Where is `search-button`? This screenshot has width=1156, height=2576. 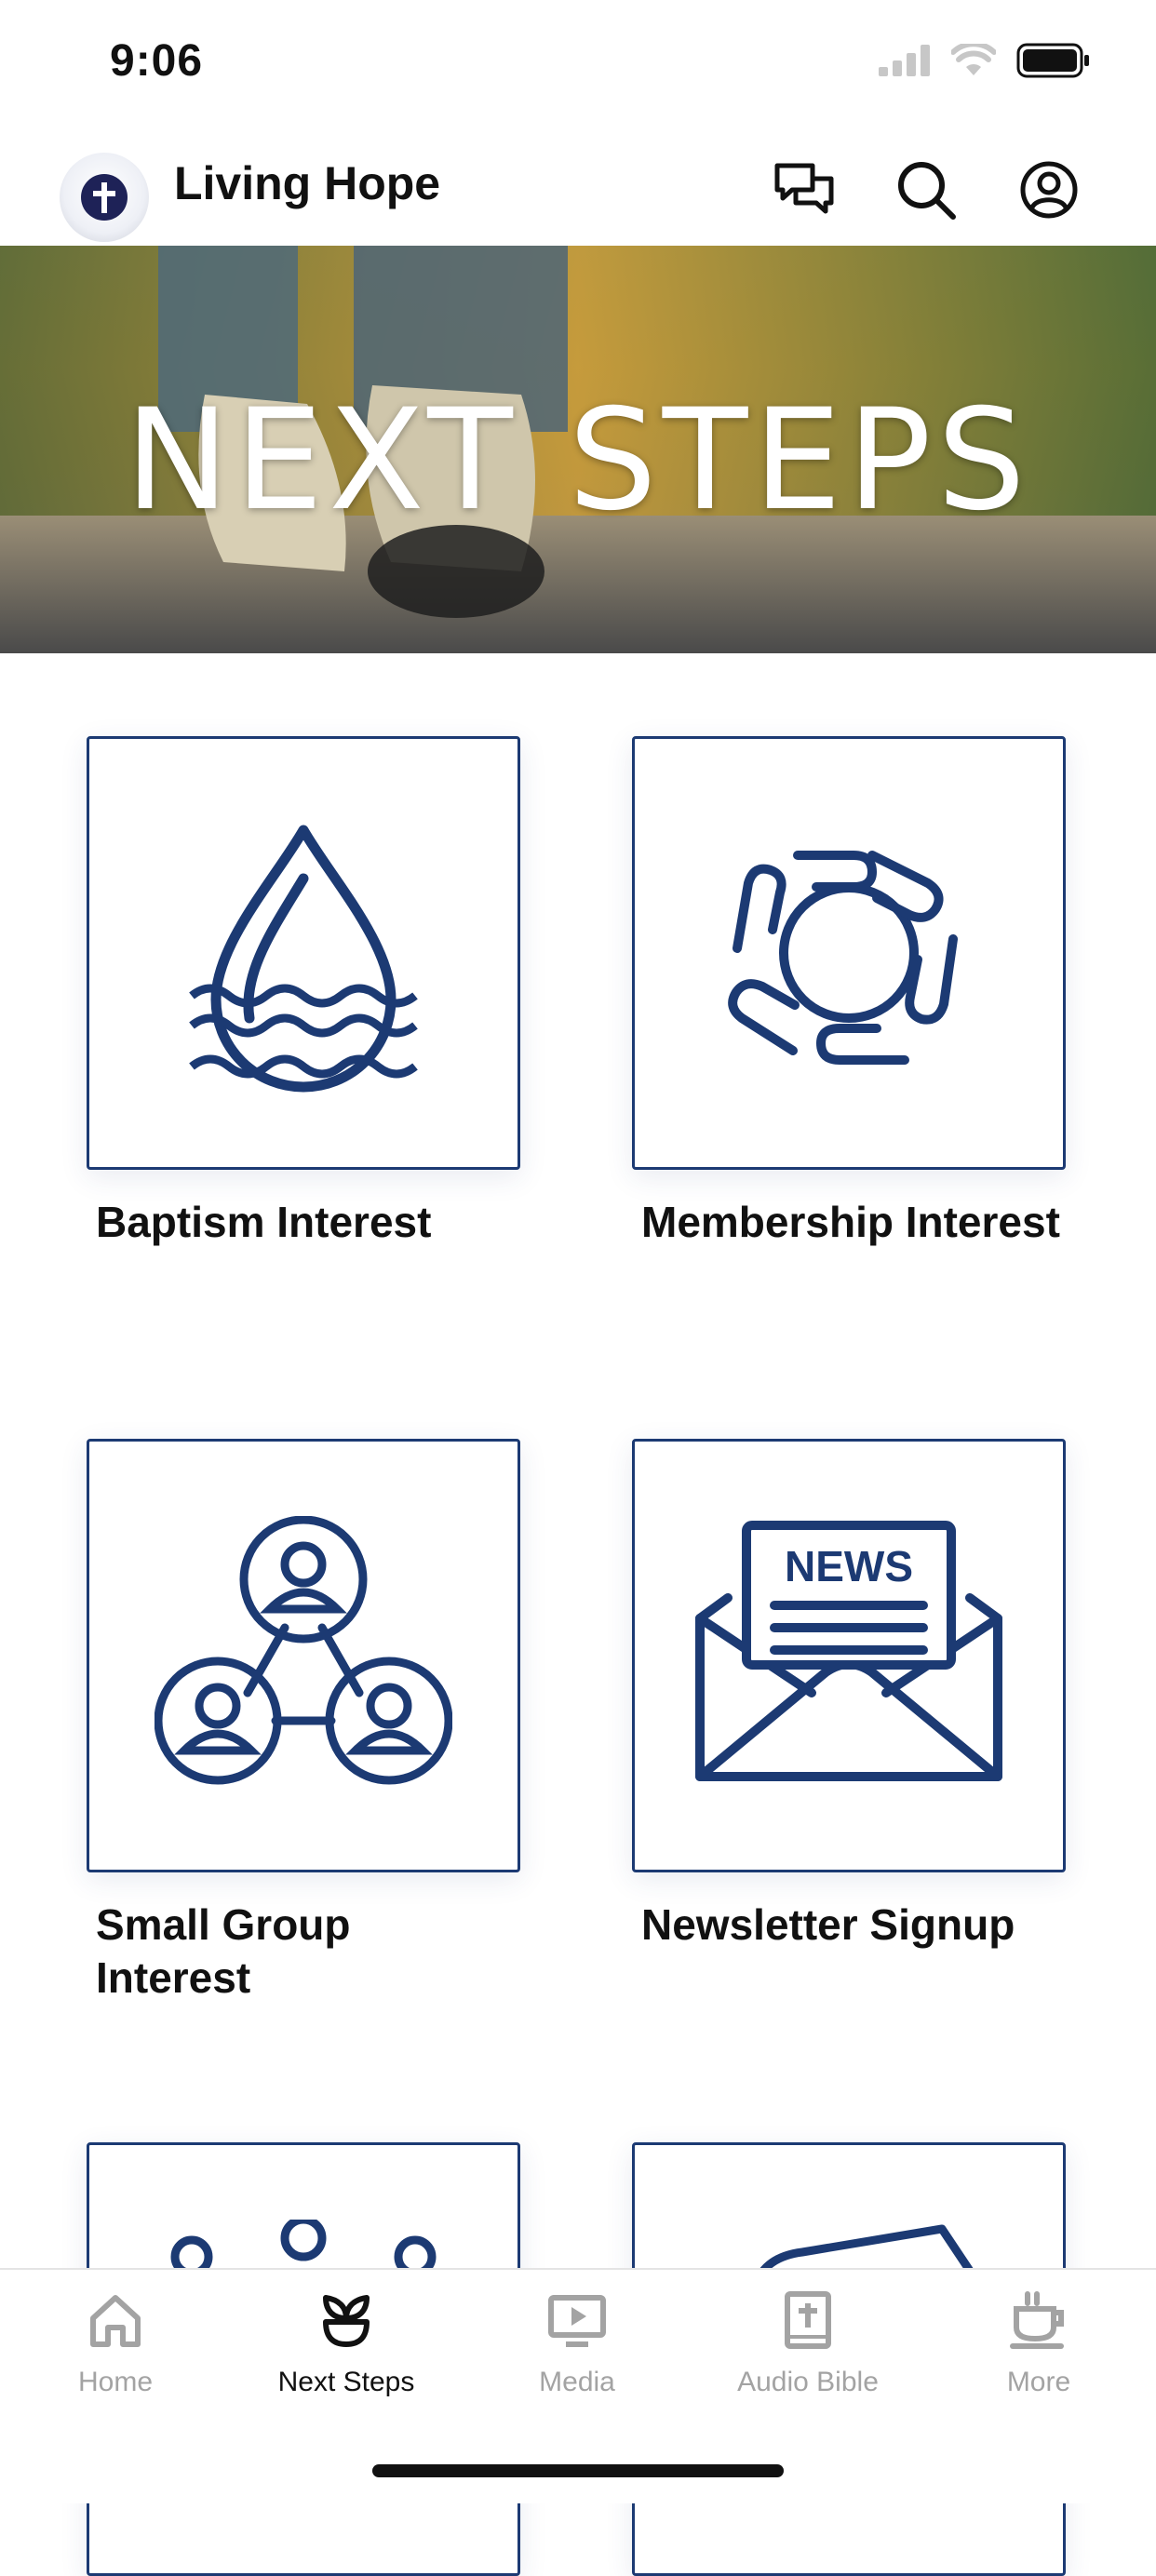 search-button is located at coordinates (926, 190).